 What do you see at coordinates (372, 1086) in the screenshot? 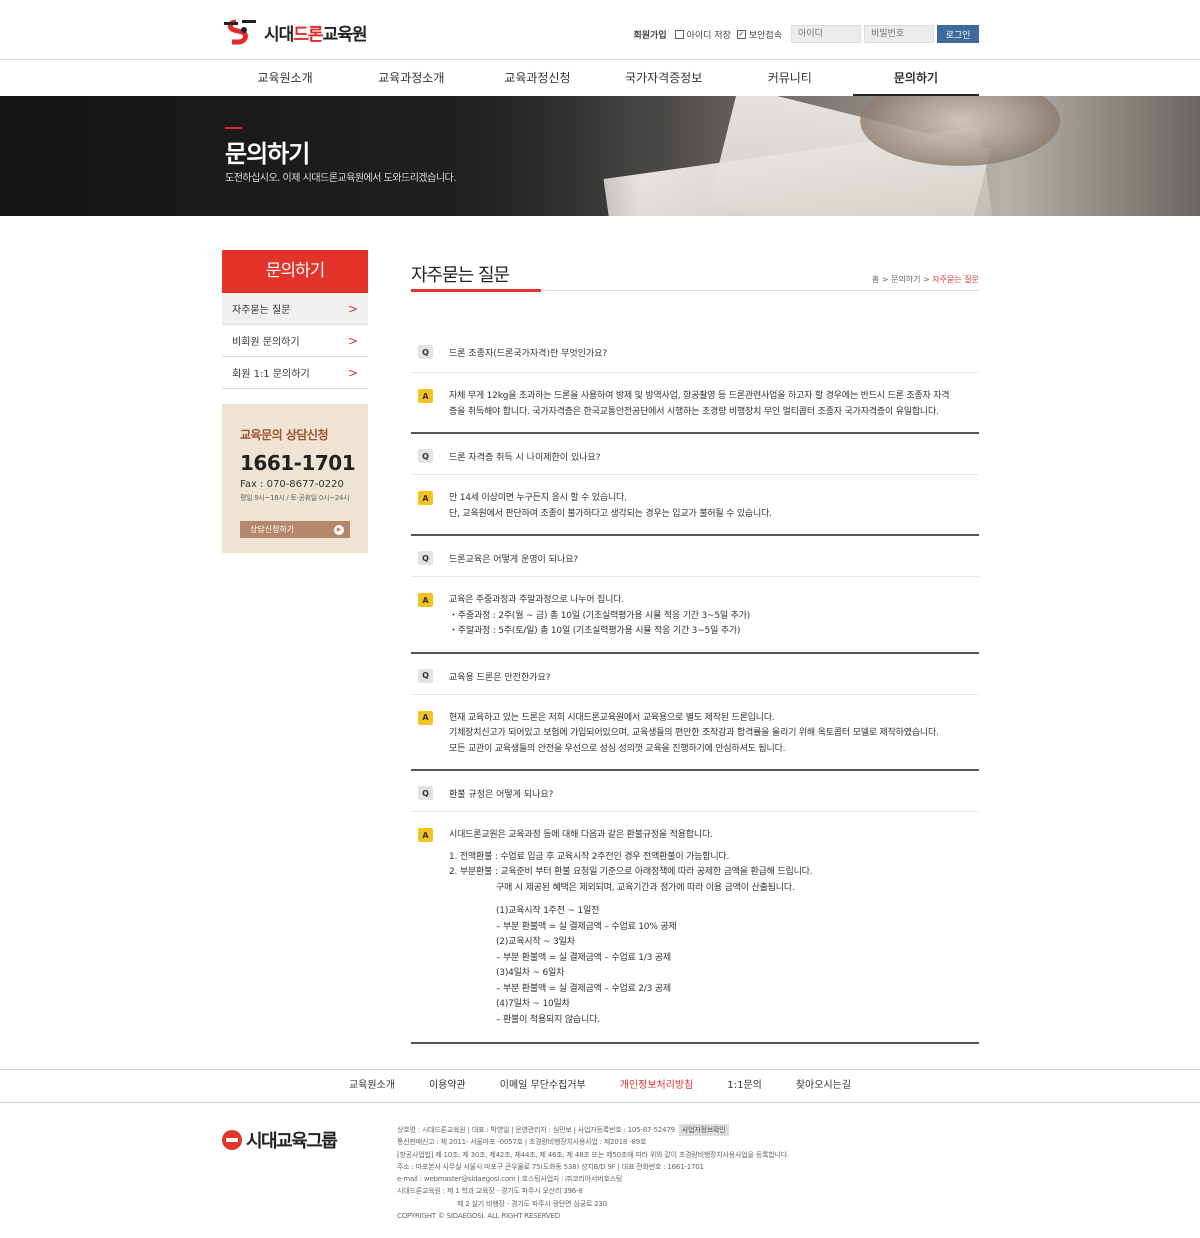
I see `footer-link-about: 교육원소개` at bounding box center [372, 1086].